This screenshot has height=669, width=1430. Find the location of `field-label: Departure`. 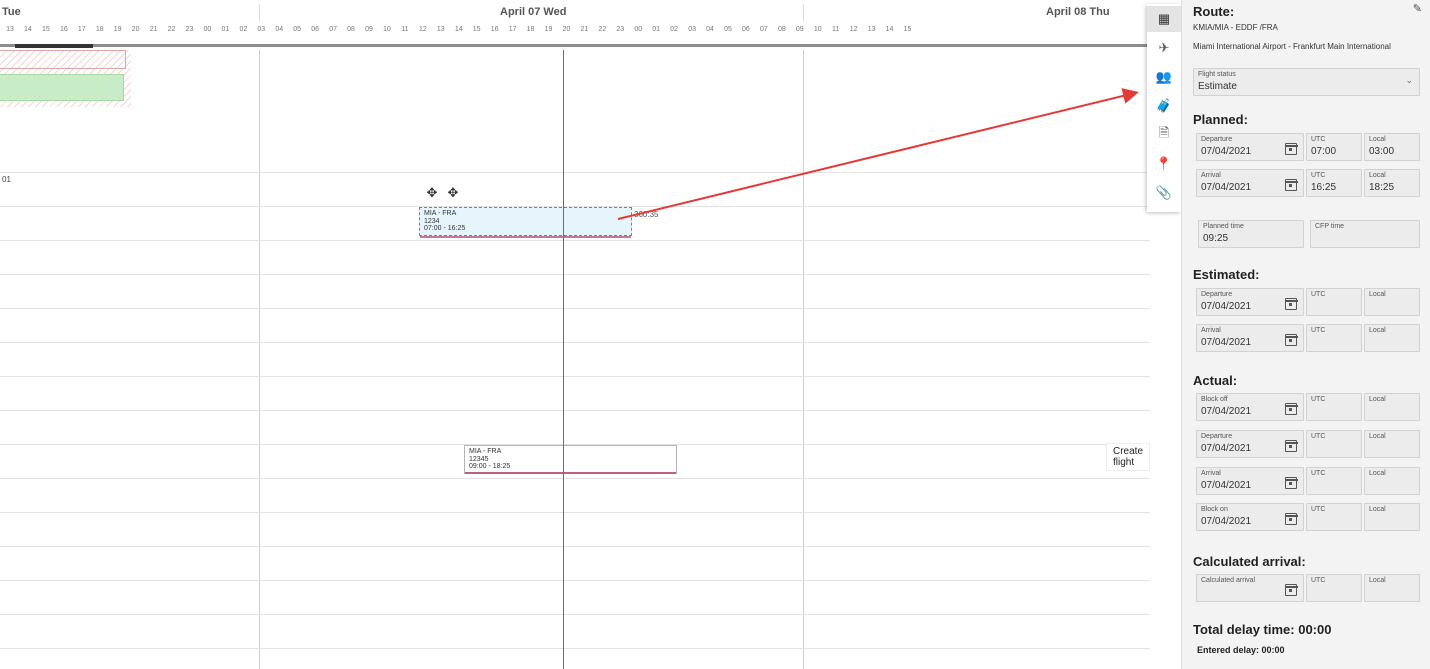

field-label: Departure is located at coordinates (1217, 436).